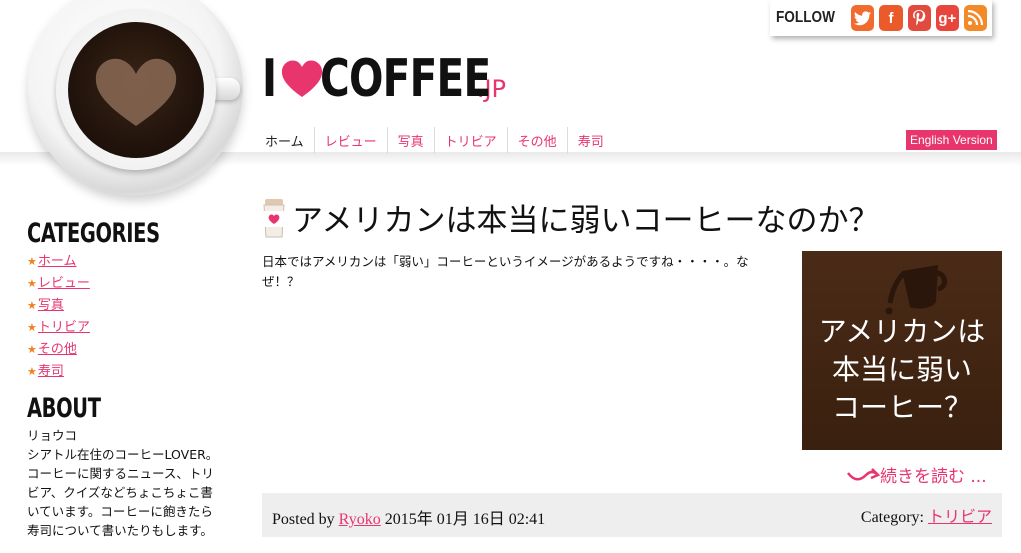 This screenshot has height=553, width=1021. Describe the element at coordinates (57, 350) in the screenshot. I see `category-link-other: その他` at that location.